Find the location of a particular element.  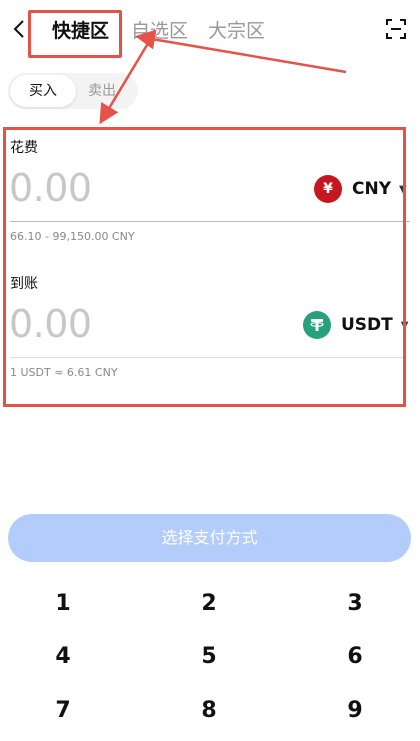

scan-button is located at coordinates (396, 29).